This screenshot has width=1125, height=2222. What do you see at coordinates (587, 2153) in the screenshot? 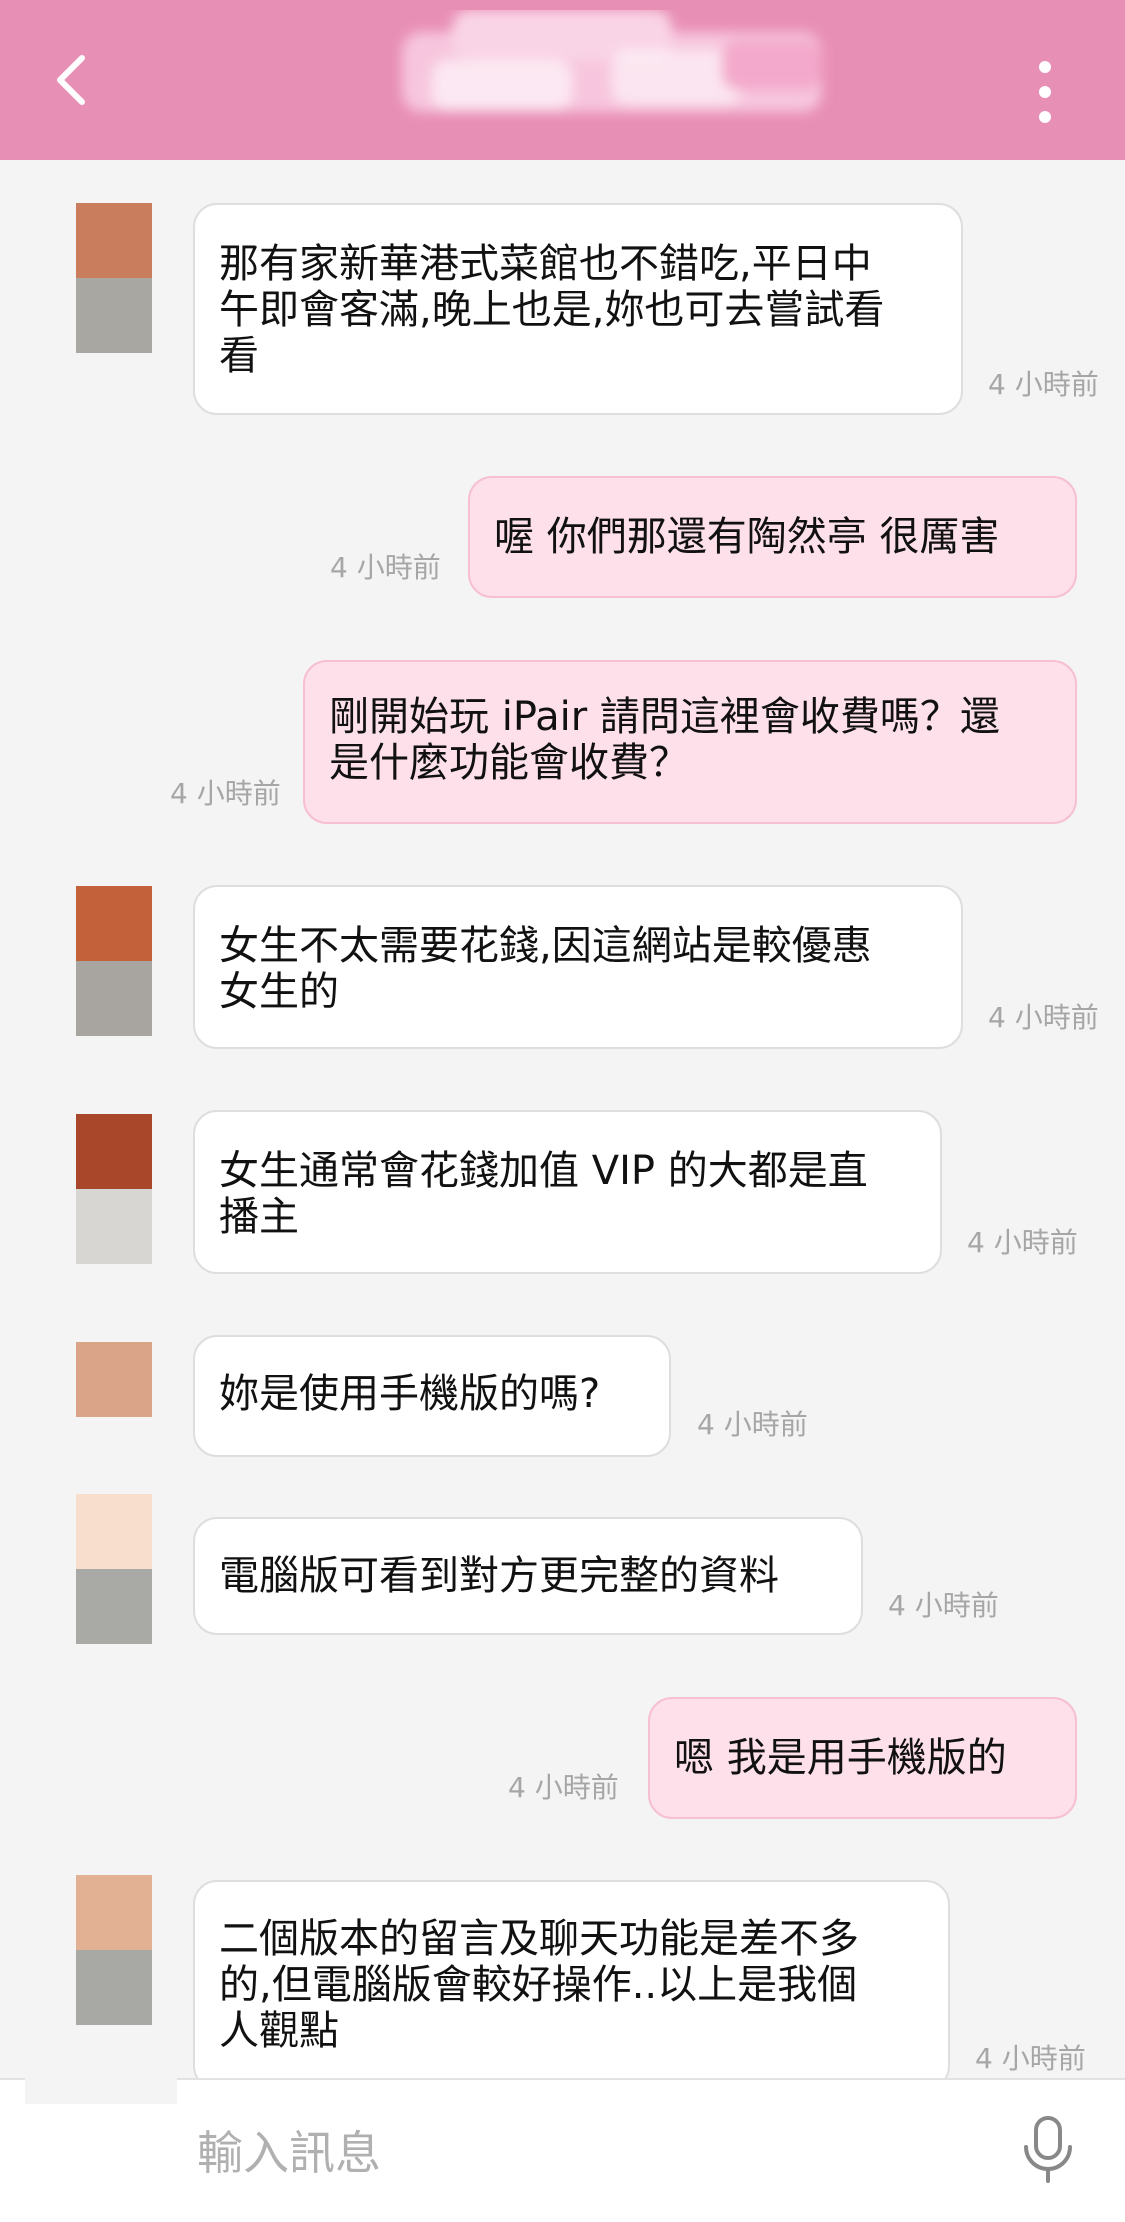
I see `message-input` at bounding box center [587, 2153].